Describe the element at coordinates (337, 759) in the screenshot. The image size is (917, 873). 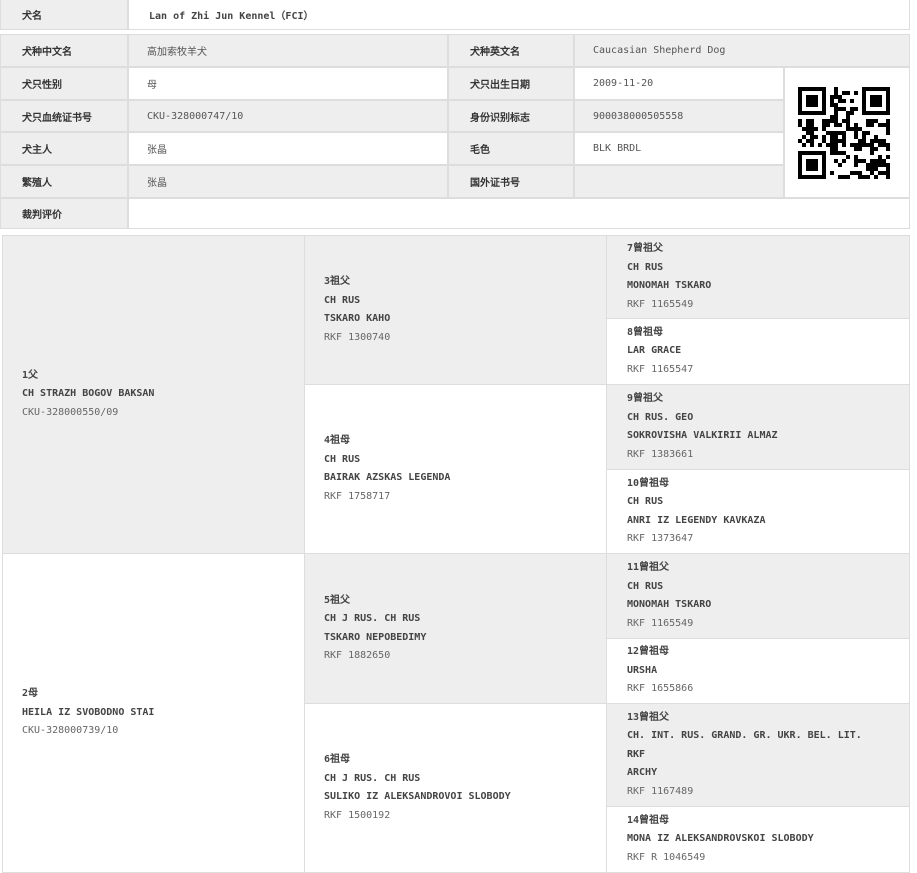
I see `gp6-relation: 6祖母` at that location.